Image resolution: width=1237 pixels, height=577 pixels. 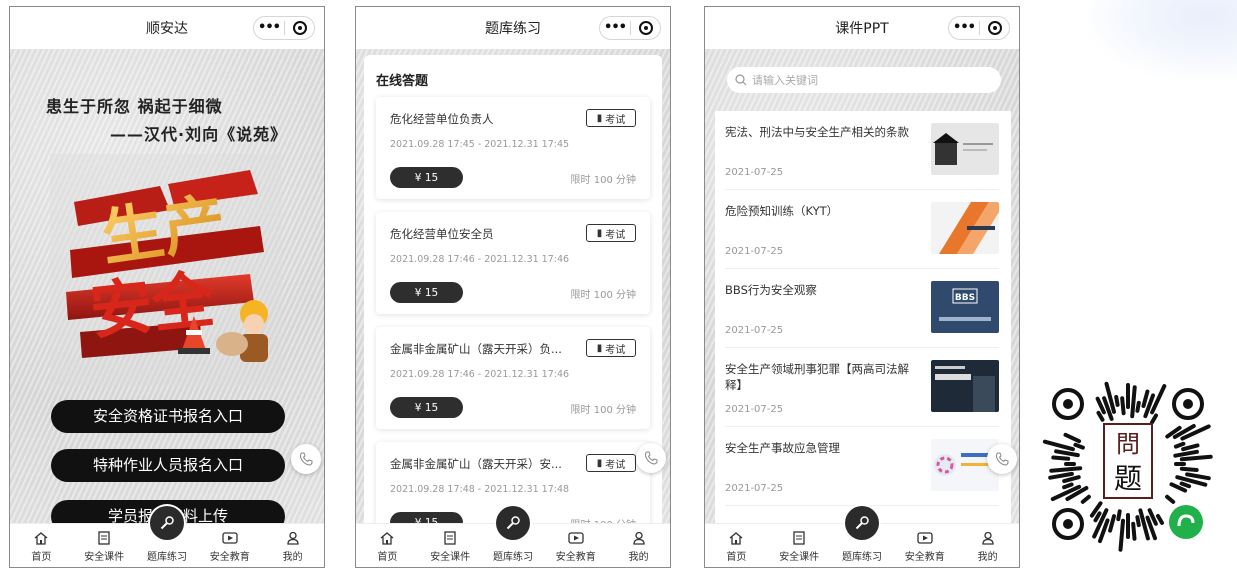 What do you see at coordinates (402, 81) in the screenshot?
I see `section-title: 在线答题` at bounding box center [402, 81].